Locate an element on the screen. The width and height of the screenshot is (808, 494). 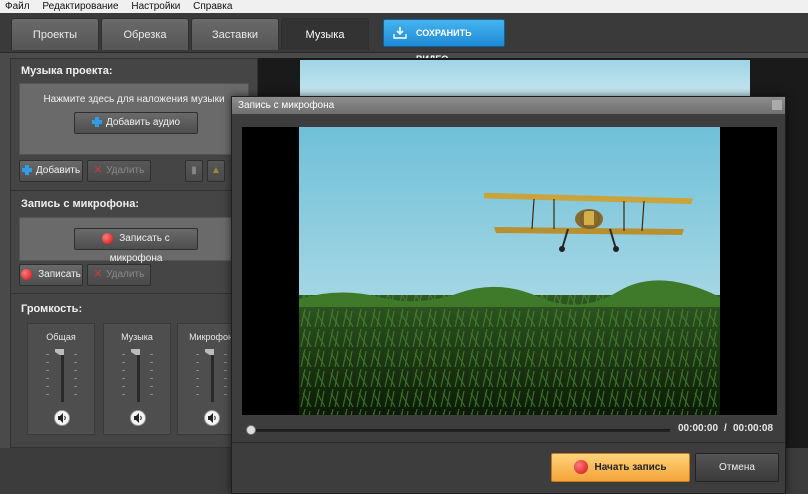
add-audio-label: Добавить аудио is located at coordinates (143, 122).